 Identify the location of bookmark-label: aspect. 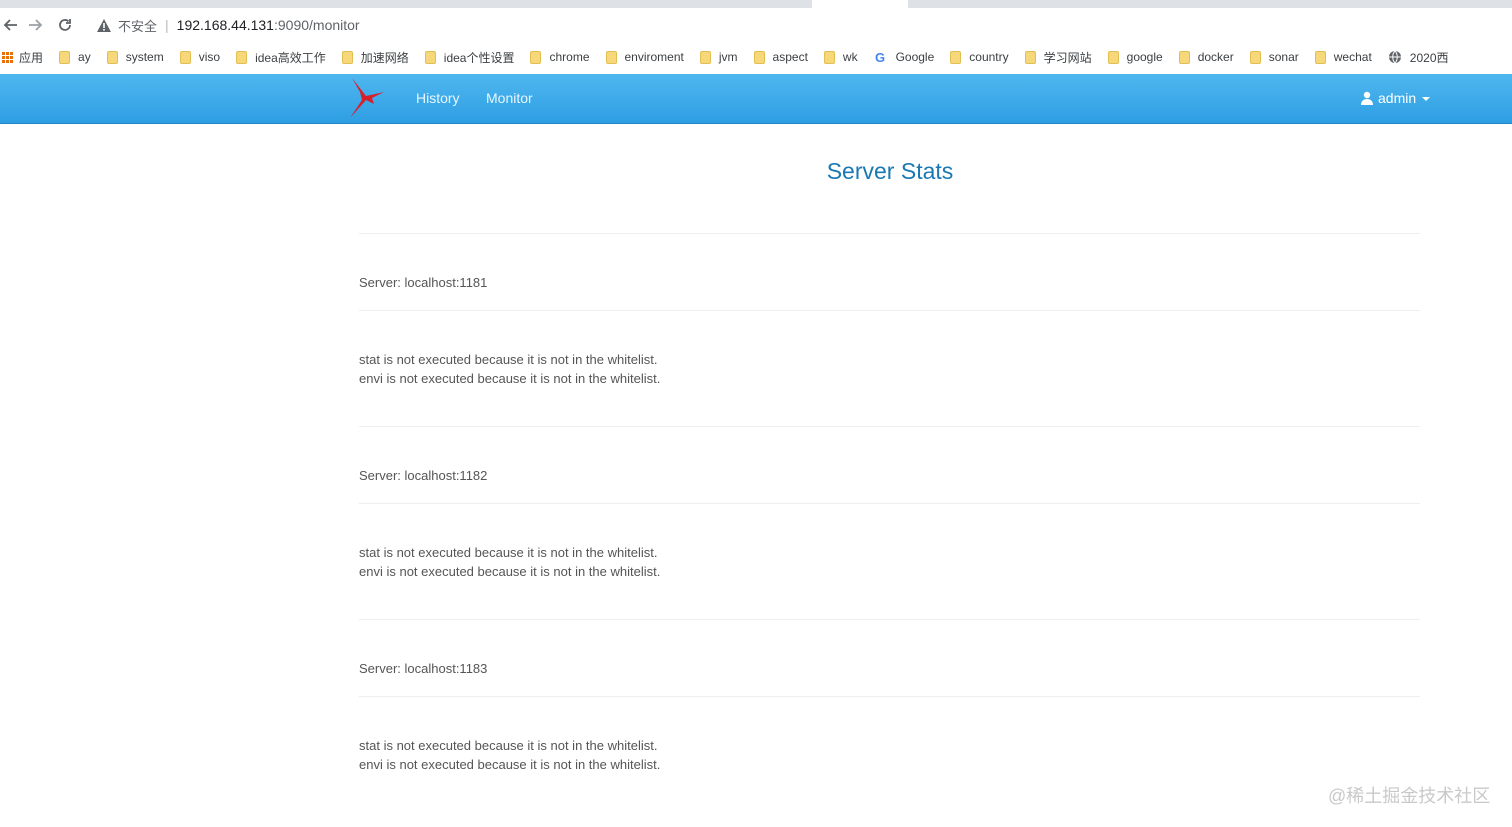
(790, 57).